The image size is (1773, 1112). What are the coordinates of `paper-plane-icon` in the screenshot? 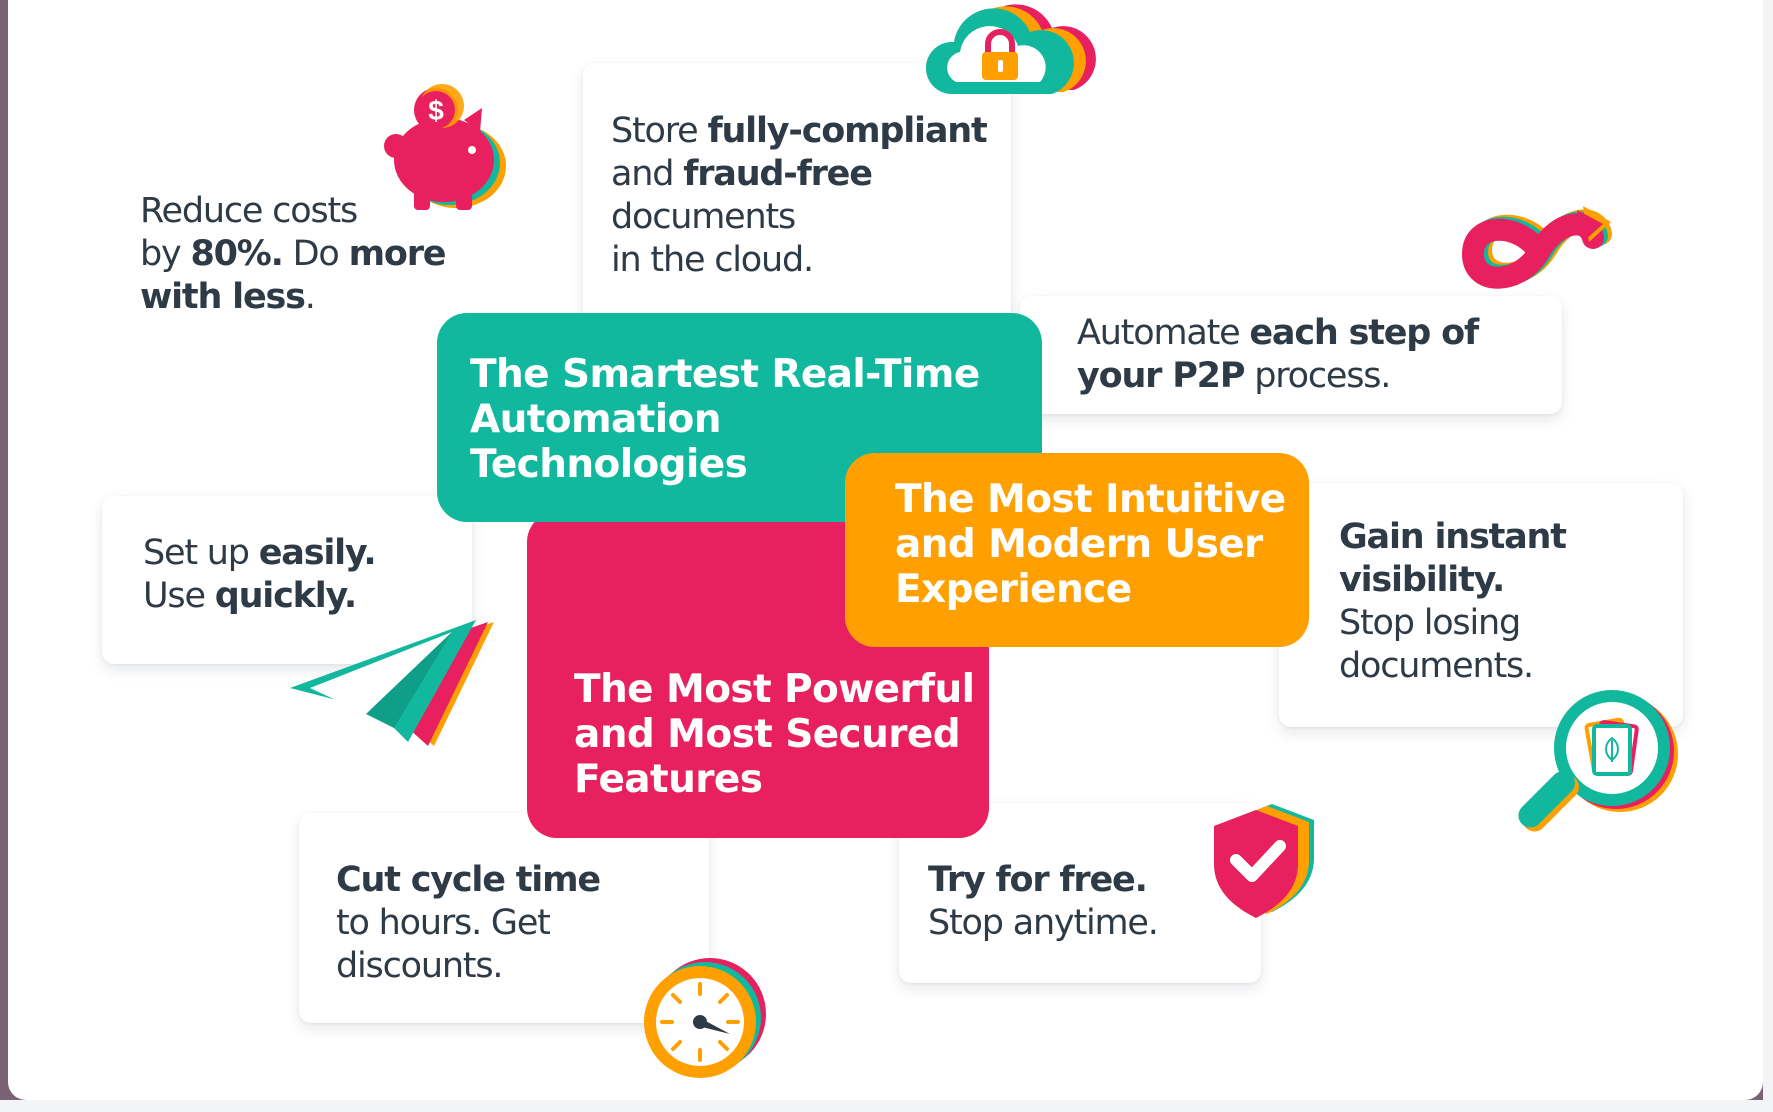 It's located at (392, 683).